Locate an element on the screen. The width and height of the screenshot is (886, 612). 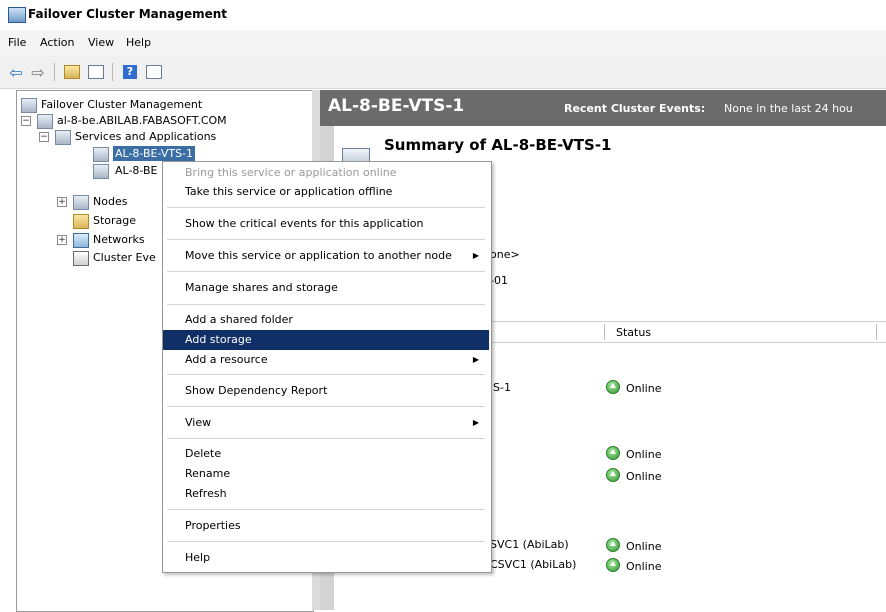
tree-services-label: Services and Applications is located at coordinates (146, 136).